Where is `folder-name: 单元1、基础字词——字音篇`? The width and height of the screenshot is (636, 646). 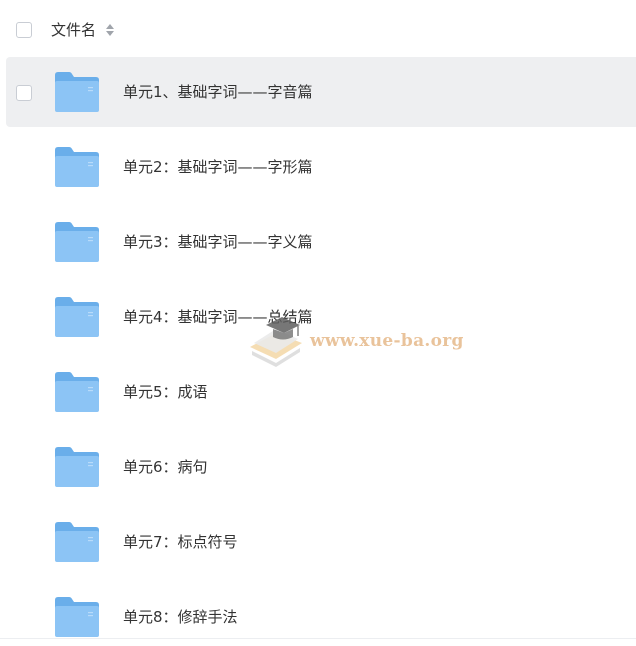
folder-name: 单元1、基础字词——字音篇 is located at coordinates (218, 92).